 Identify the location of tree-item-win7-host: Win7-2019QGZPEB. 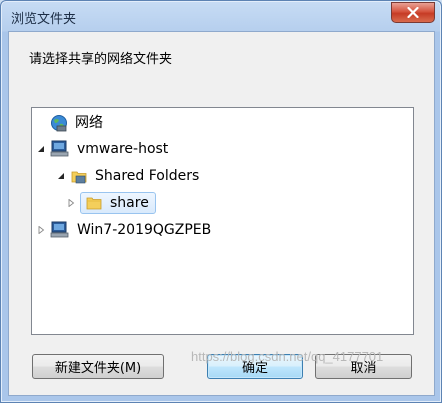
(124, 230).